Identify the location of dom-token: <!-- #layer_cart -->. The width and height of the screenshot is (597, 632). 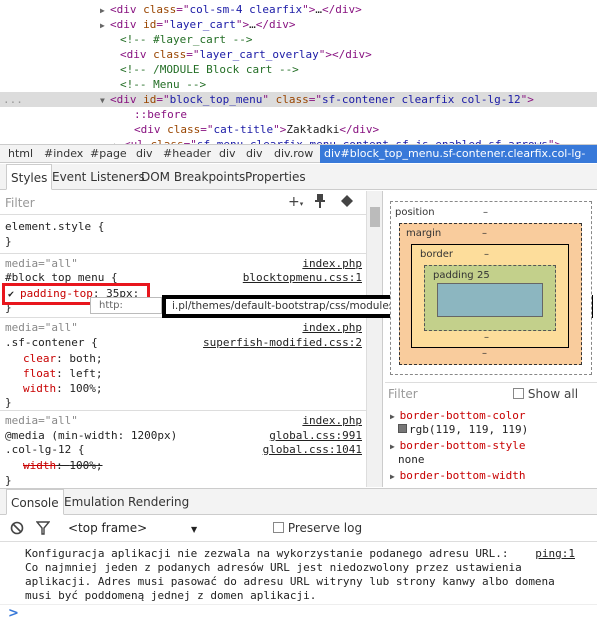
(186, 39).